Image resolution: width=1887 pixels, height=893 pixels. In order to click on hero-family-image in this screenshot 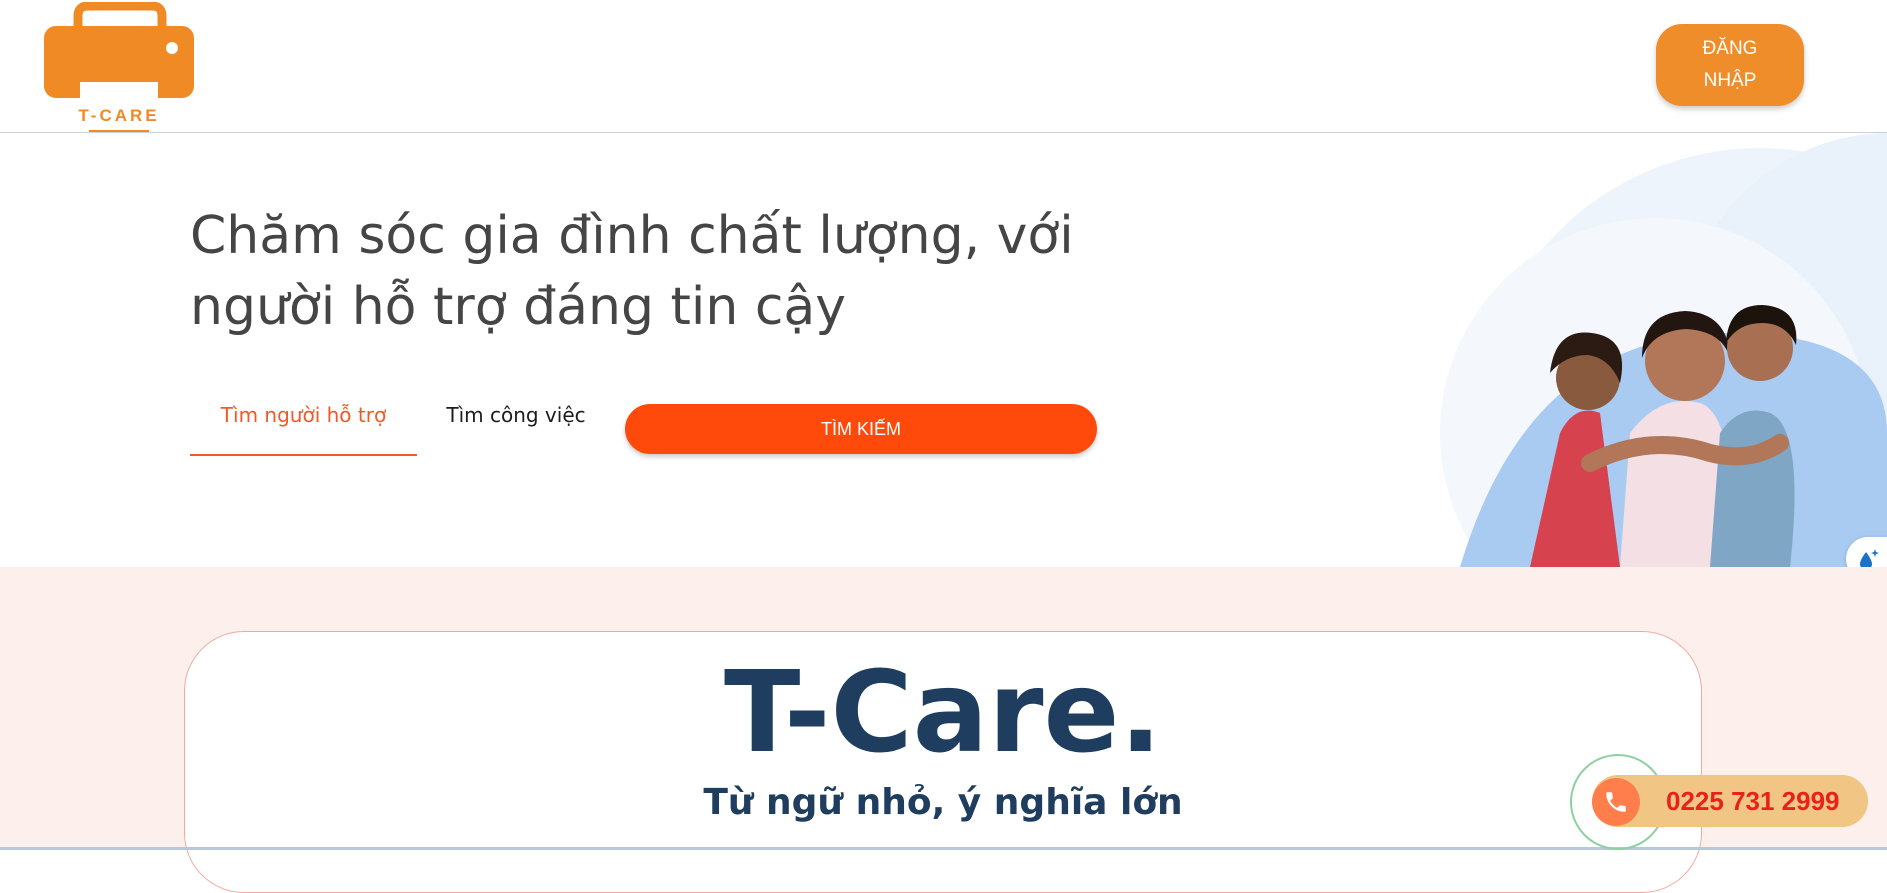, I will do `click(1663, 350)`.